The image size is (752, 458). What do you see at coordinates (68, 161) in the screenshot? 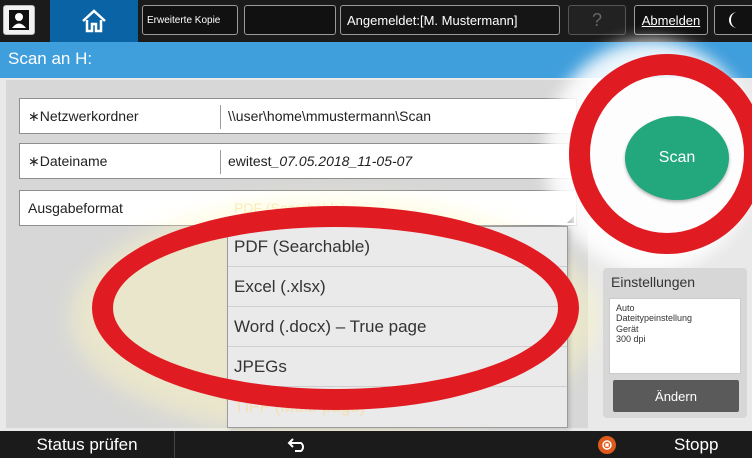
I see `filename-label: ∗Dateiname` at bounding box center [68, 161].